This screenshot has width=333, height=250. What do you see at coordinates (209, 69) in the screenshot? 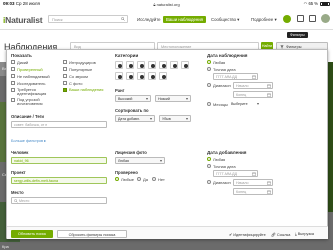
I see `date-observed-exact-radio` at bounding box center [209, 69].